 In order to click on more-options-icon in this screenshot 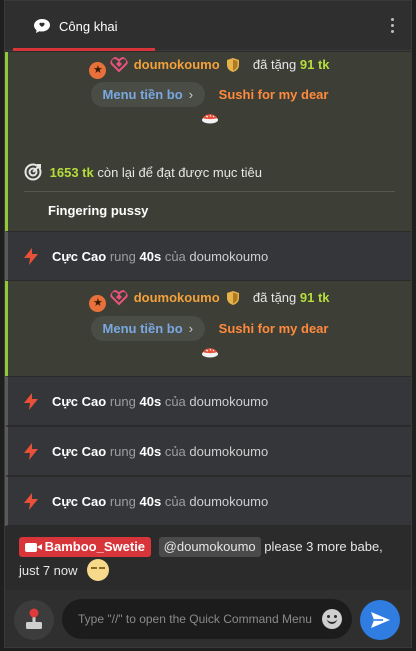, I will do `click(392, 26)`.